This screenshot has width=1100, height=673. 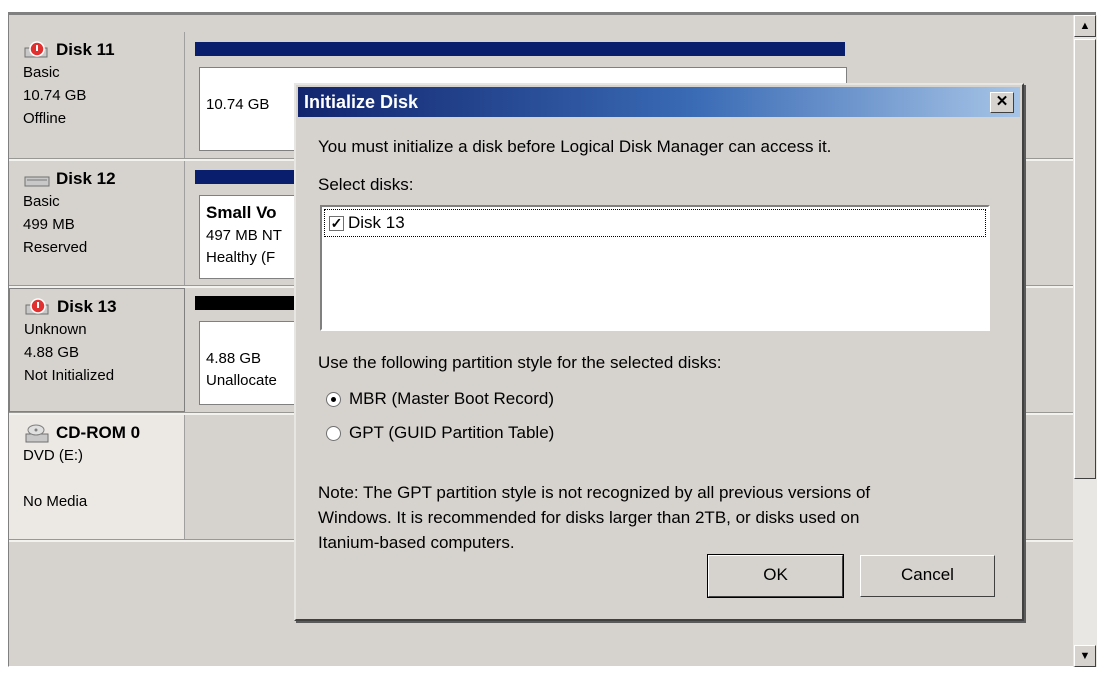 What do you see at coordinates (336, 223) in the screenshot?
I see `disk-13-checkbox: ✓` at bounding box center [336, 223].